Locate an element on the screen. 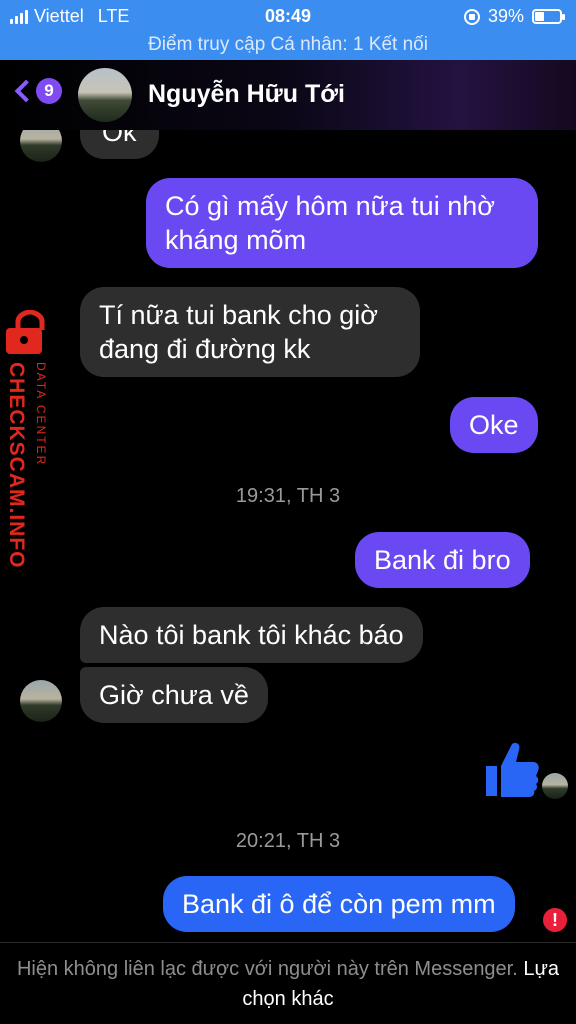 The image size is (576, 1024). seen-avatar is located at coordinates (555, 786).